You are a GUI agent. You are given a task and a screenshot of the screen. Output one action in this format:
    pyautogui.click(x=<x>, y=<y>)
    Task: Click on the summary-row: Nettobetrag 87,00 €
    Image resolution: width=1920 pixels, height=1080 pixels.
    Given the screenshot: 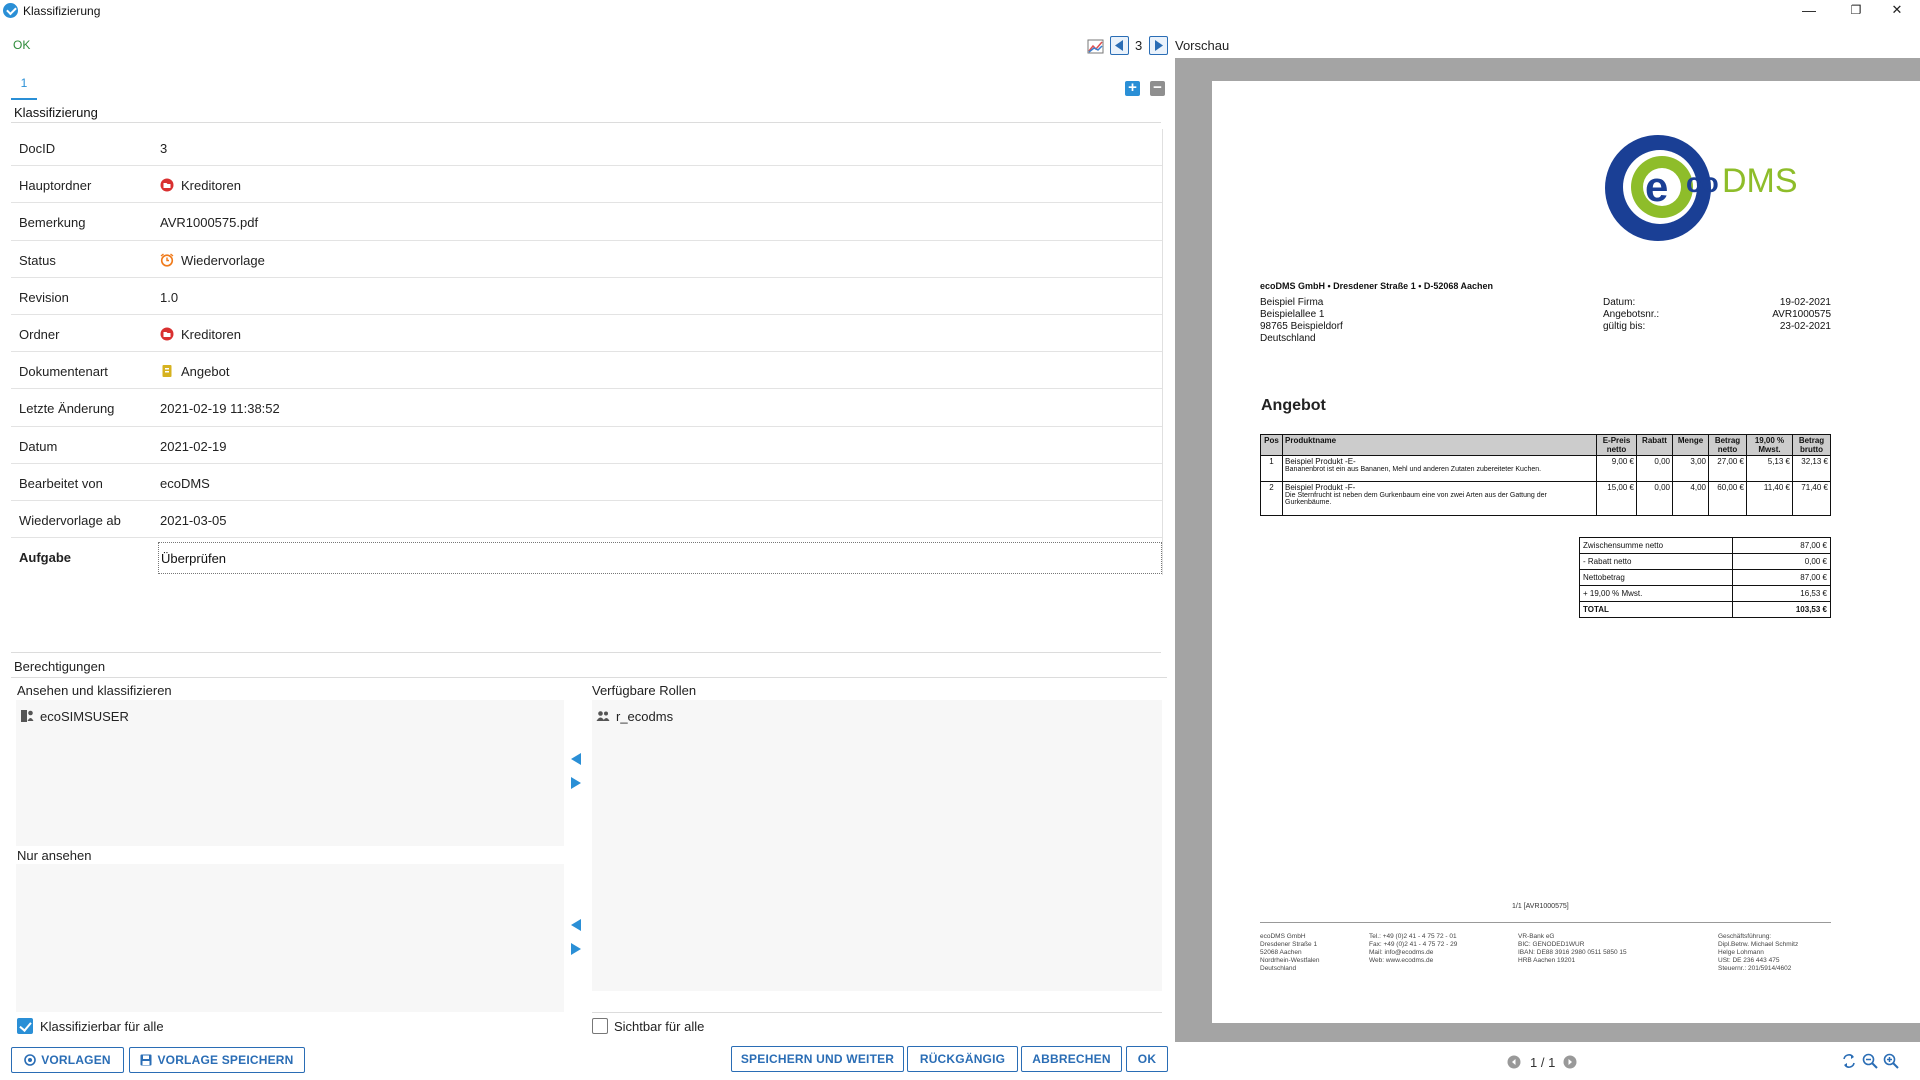 What is the action you would take?
    pyautogui.click(x=1705, y=577)
    